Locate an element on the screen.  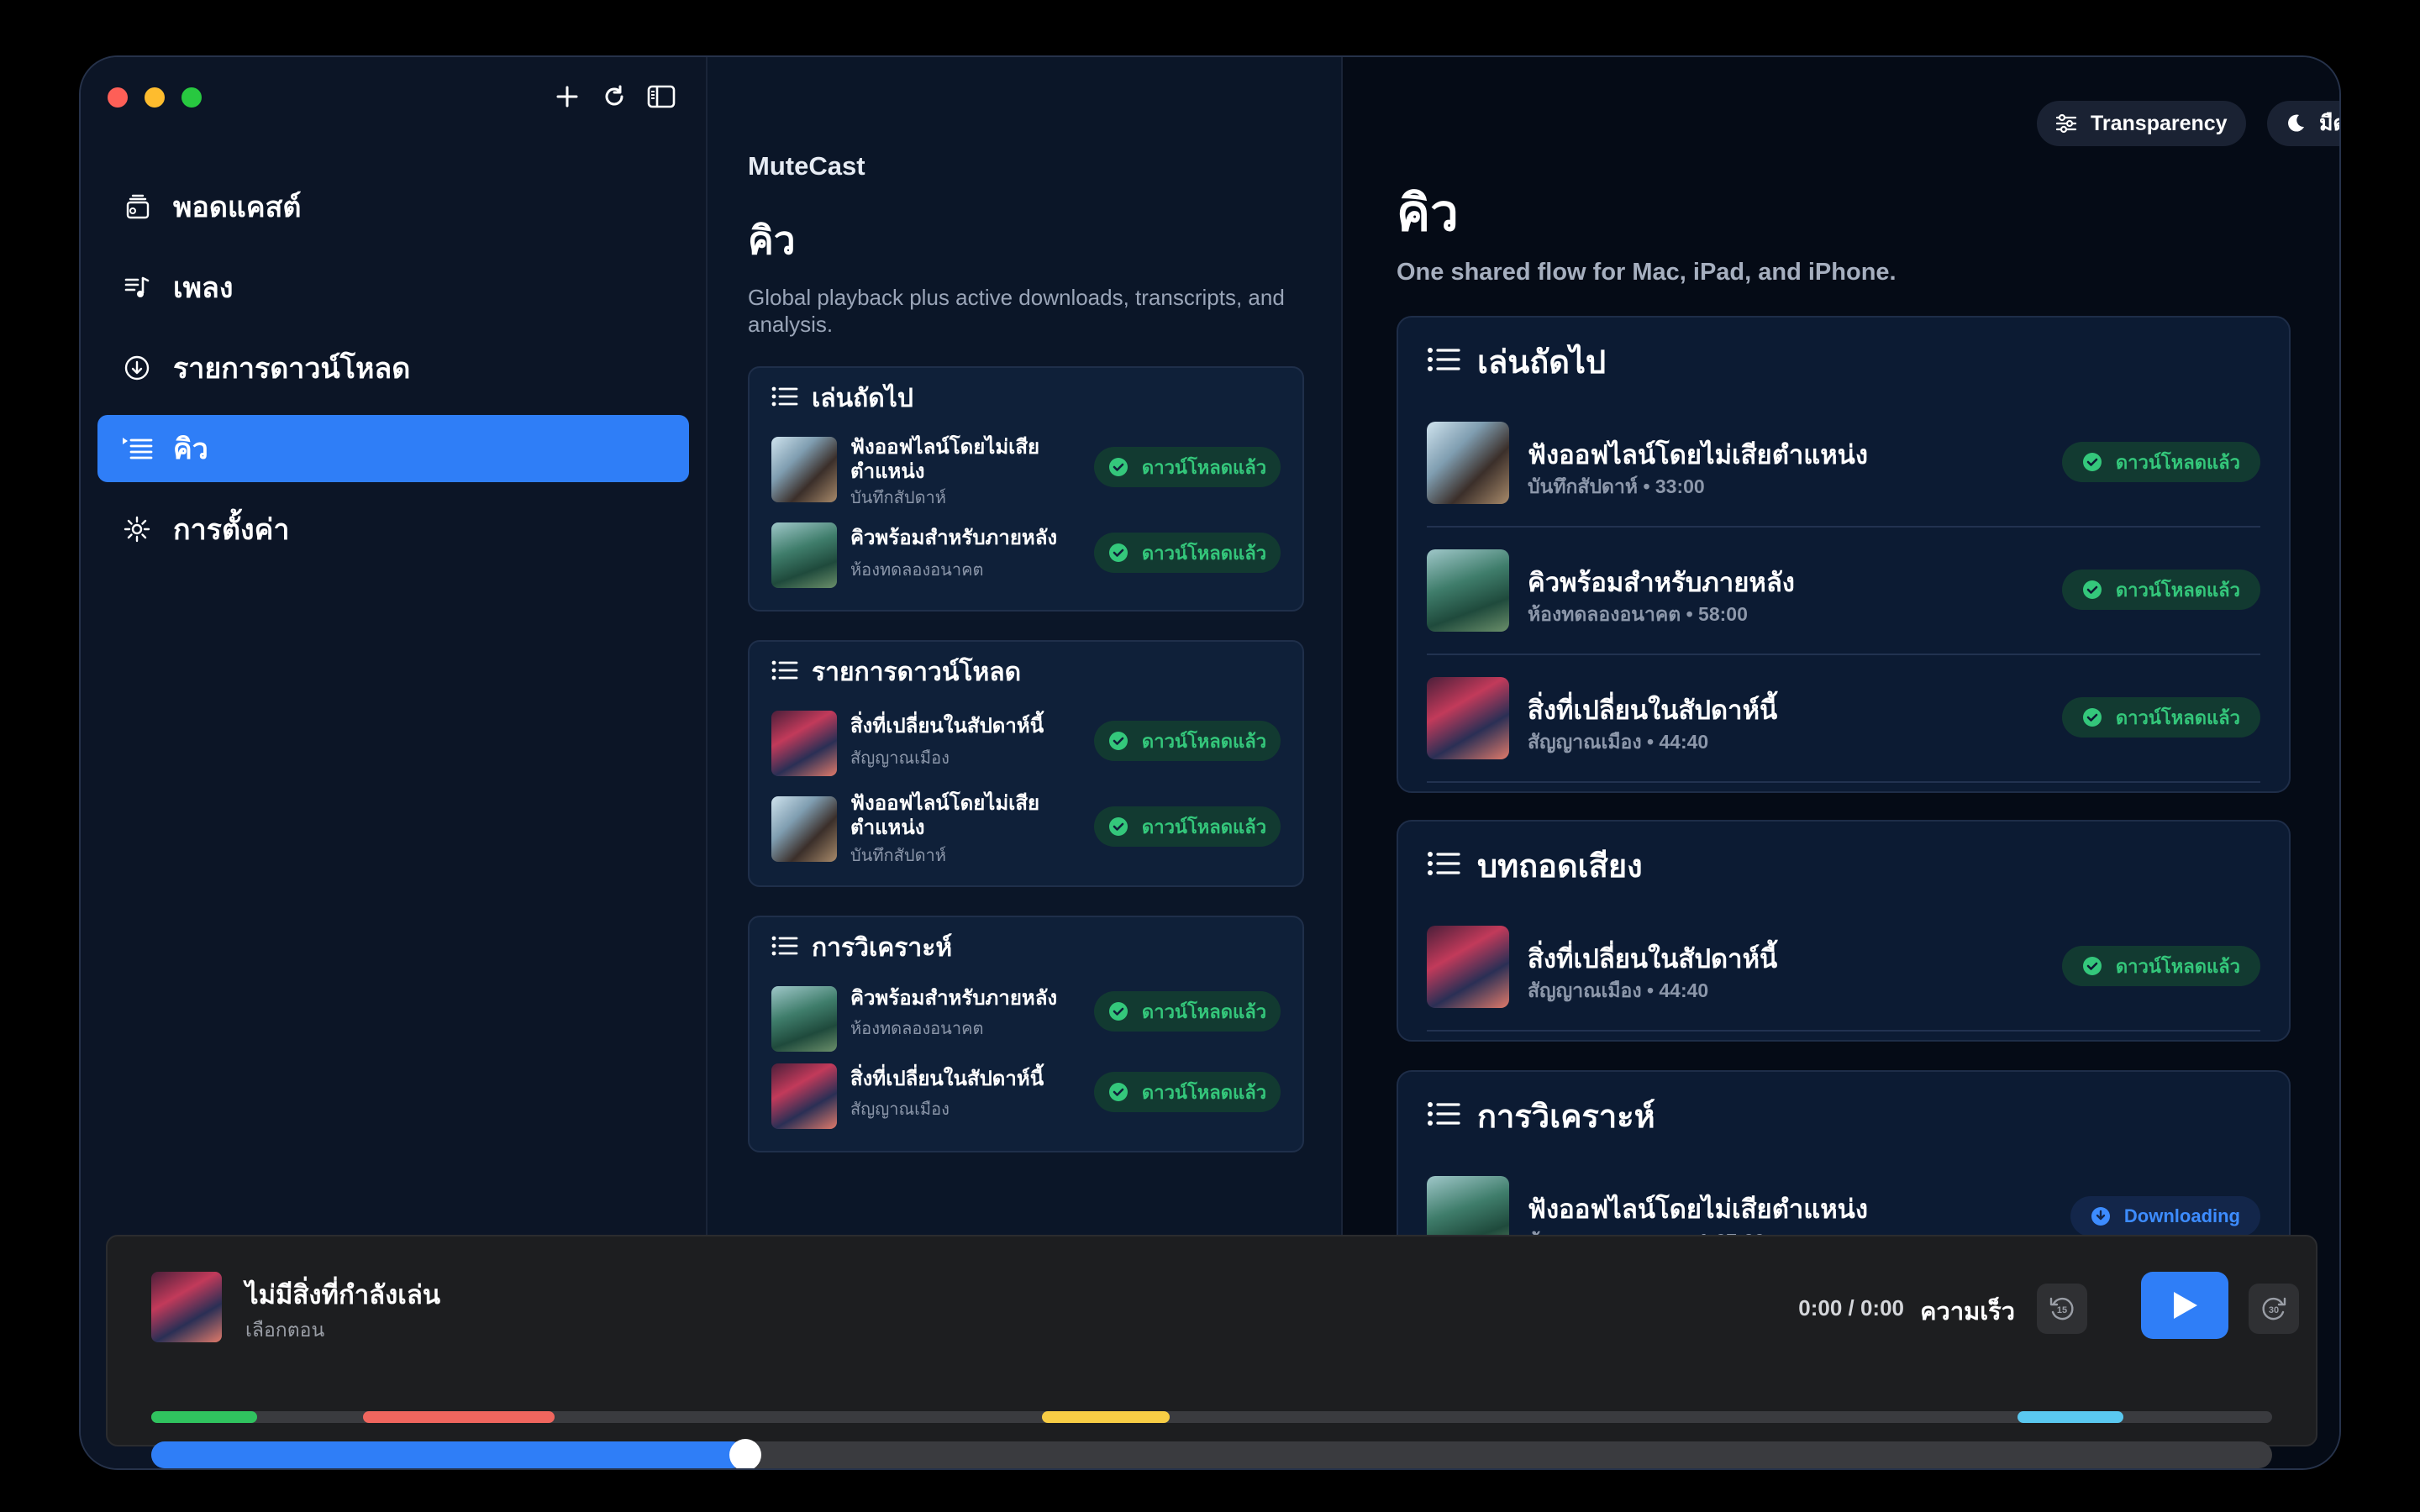
sidebar-toggle-icon is located at coordinates (661, 96).